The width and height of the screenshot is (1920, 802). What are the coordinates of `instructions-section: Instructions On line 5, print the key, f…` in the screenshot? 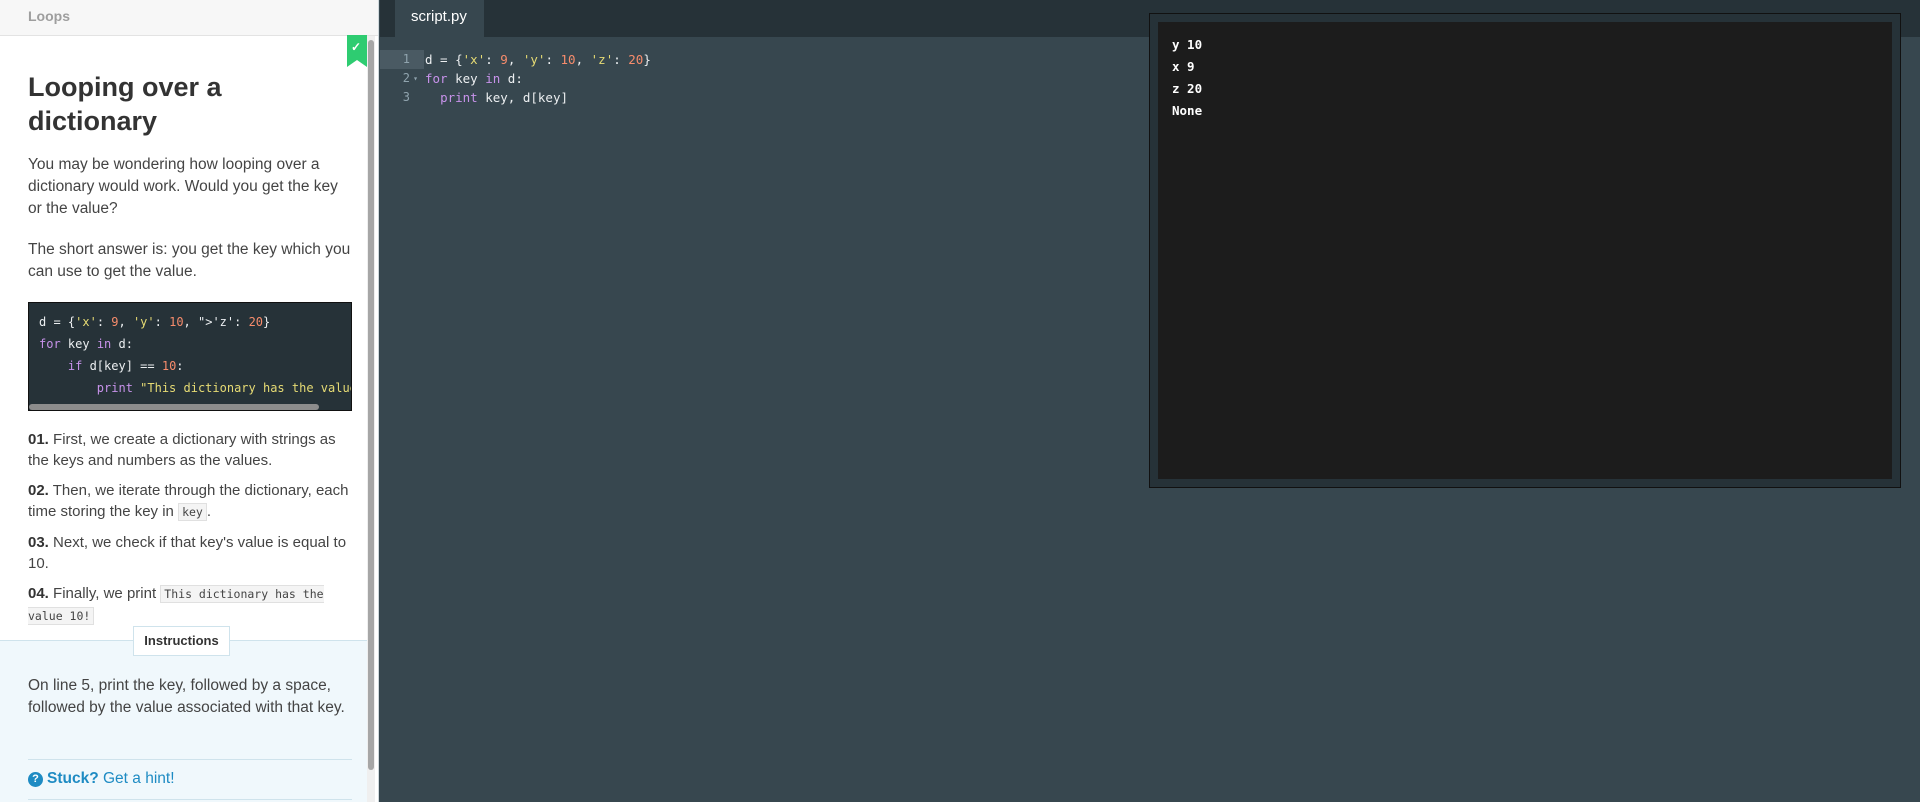 It's located at (183, 714).